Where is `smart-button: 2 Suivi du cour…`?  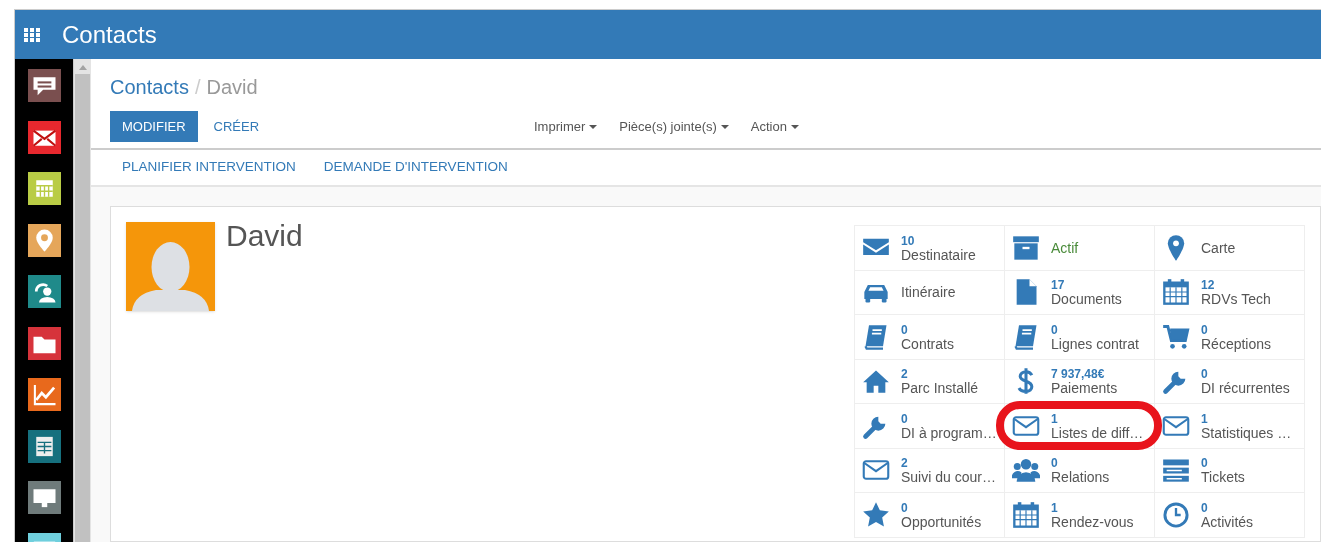
smart-button: 2 Suivi du cour… is located at coordinates (930, 470).